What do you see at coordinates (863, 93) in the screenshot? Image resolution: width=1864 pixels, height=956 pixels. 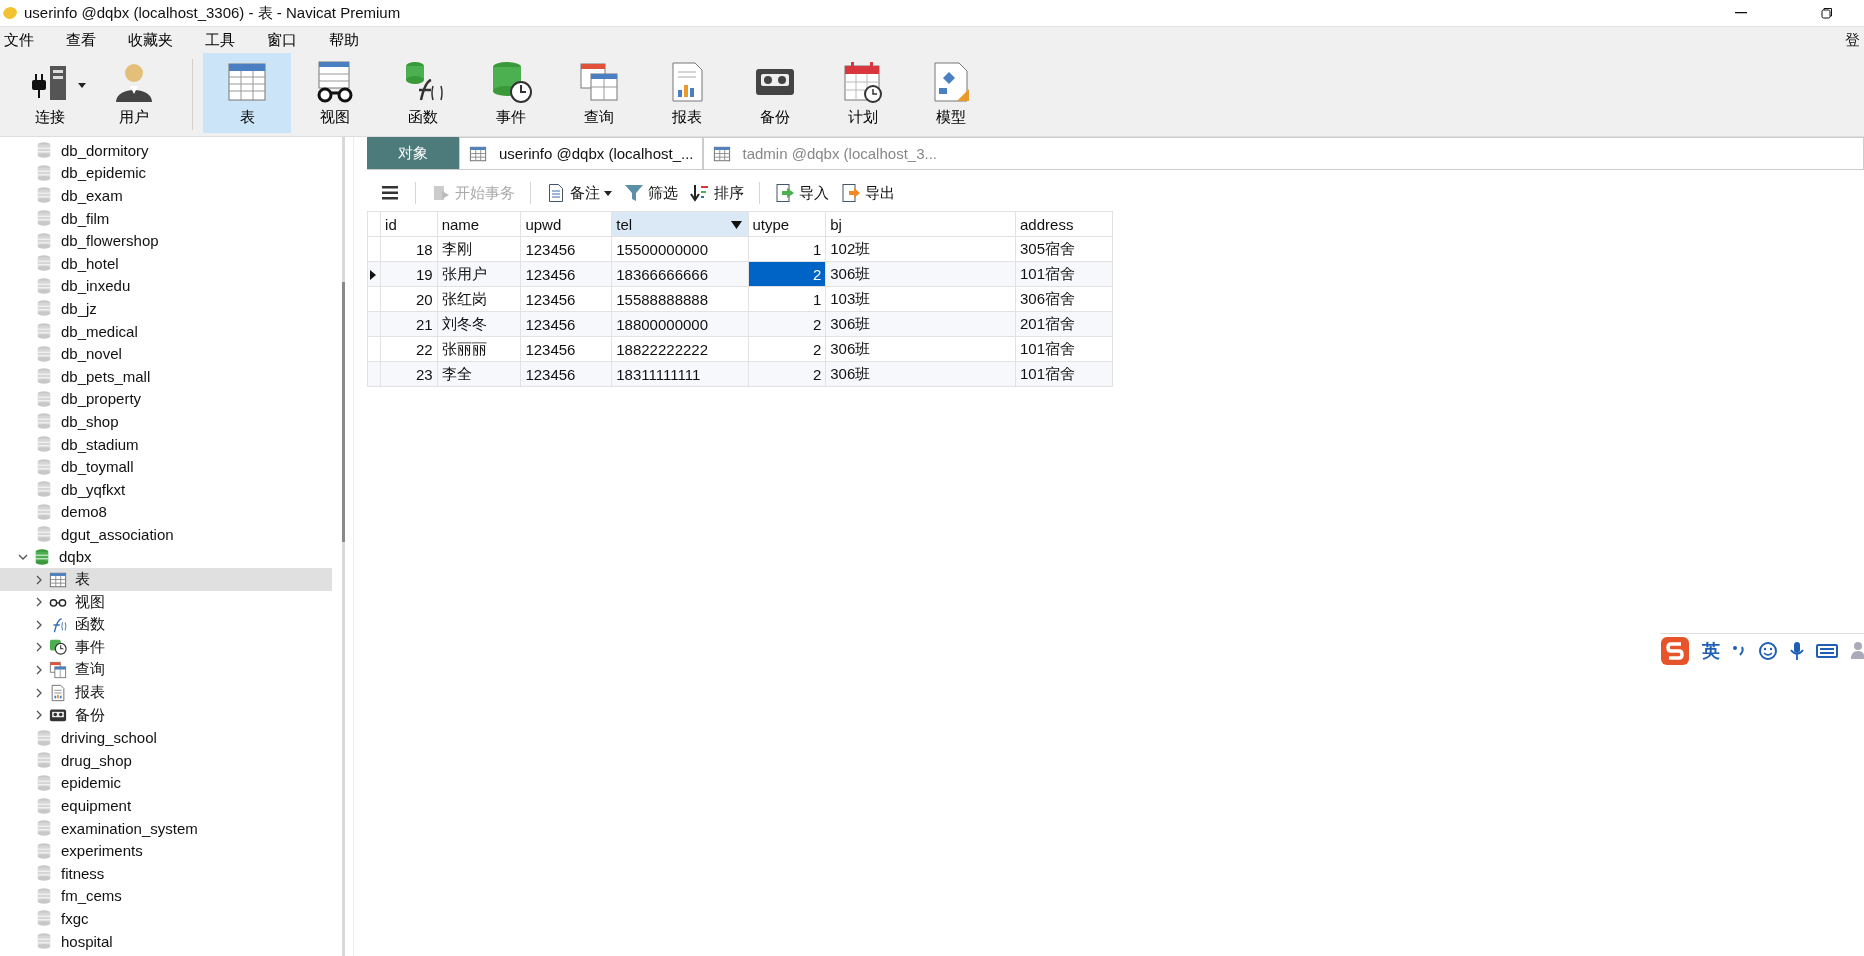 I see `toolbar-button: 计划` at bounding box center [863, 93].